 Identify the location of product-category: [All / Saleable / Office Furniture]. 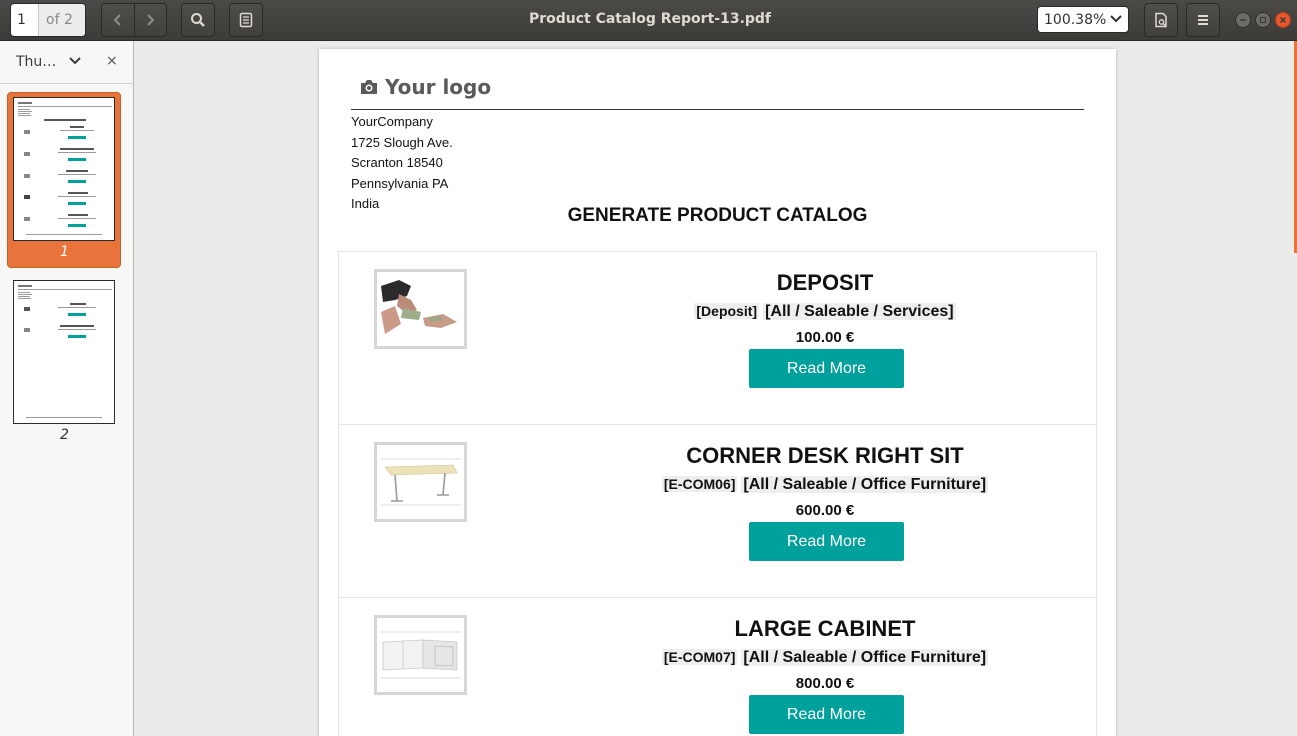
(865, 484).